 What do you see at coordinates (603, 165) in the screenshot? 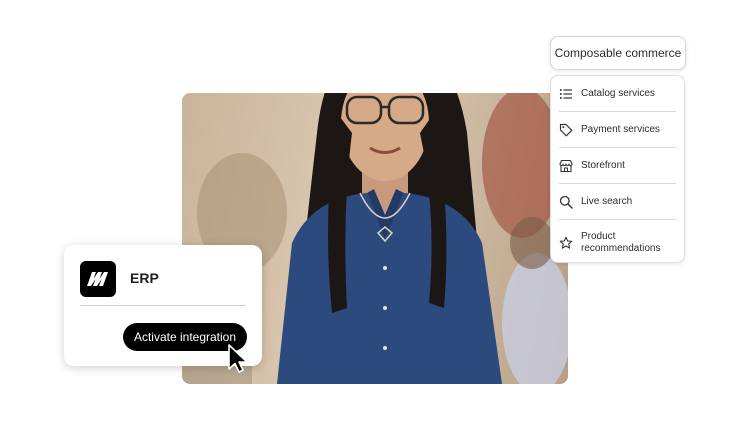
I see `service-label-storefront: Storefront` at bounding box center [603, 165].